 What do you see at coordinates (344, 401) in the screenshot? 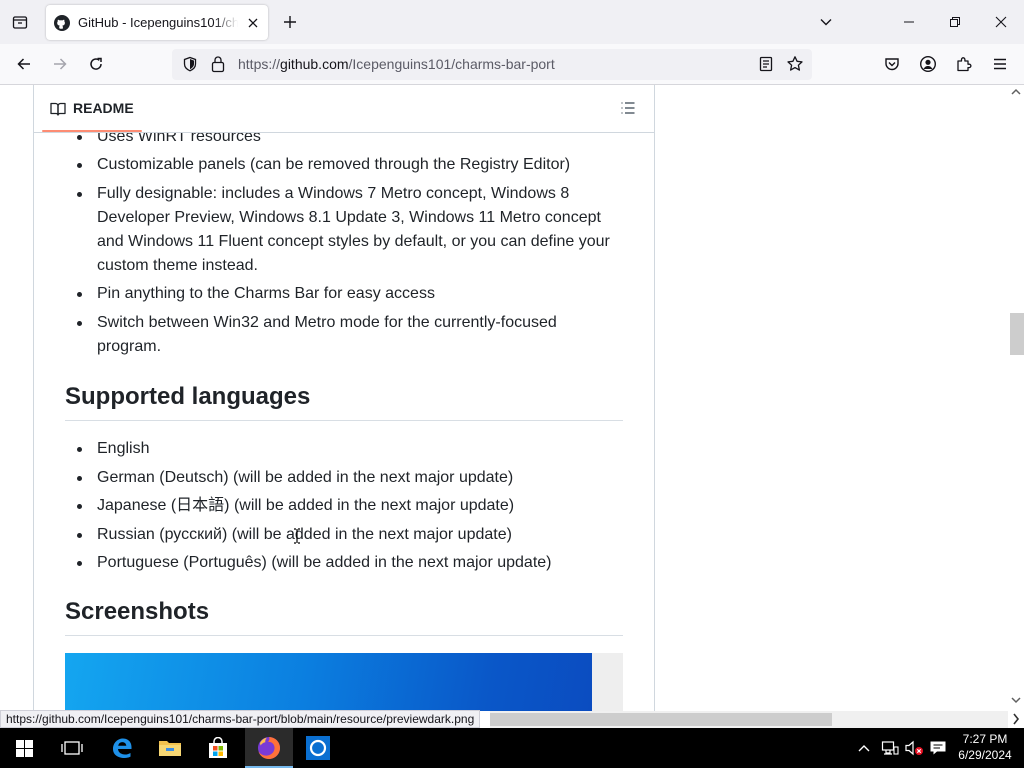
I see `heading-supported-languages: Supported languages` at bounding box center [344, 401].